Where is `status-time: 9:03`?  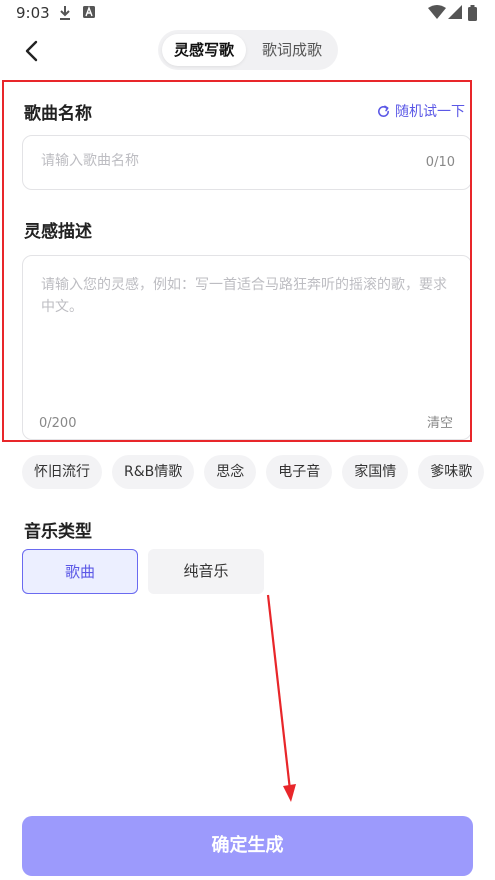 status-time: 9:03 is located at coordinates (33, 13).